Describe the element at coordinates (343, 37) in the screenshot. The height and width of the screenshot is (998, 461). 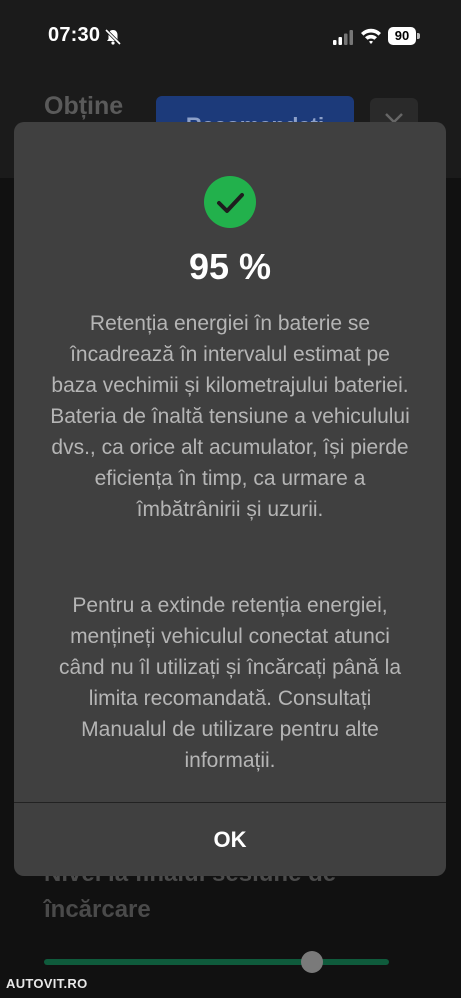
I see `cellular-signal-icon` at that location.